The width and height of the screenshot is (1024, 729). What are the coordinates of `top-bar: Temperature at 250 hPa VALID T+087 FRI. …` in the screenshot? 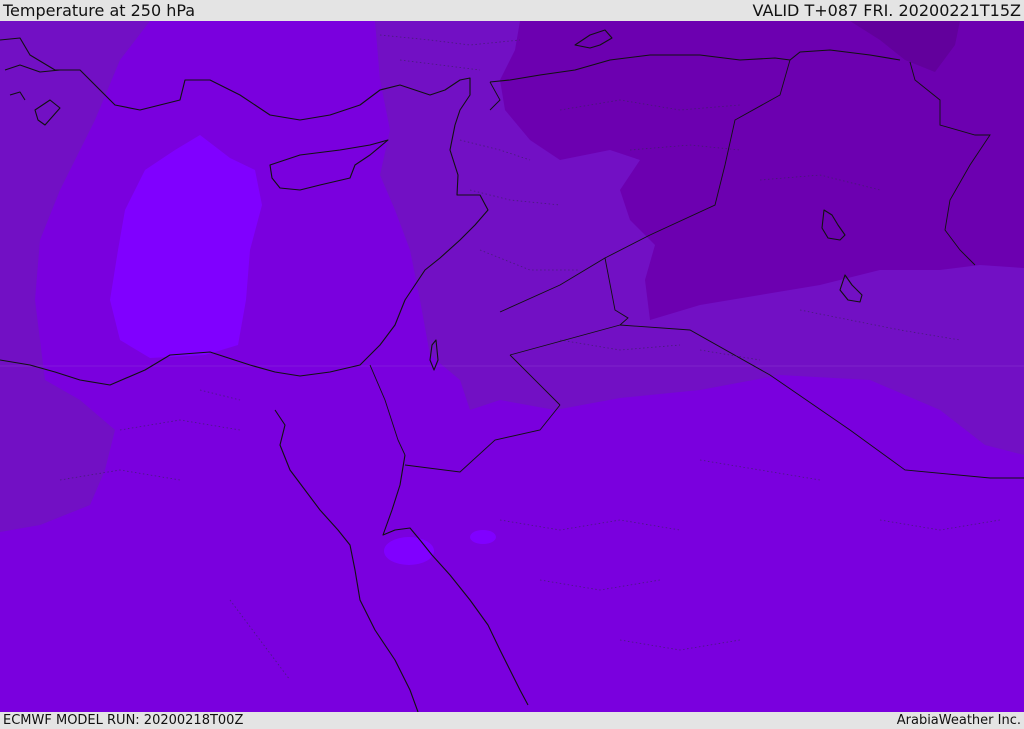 It's located at (512, 10).